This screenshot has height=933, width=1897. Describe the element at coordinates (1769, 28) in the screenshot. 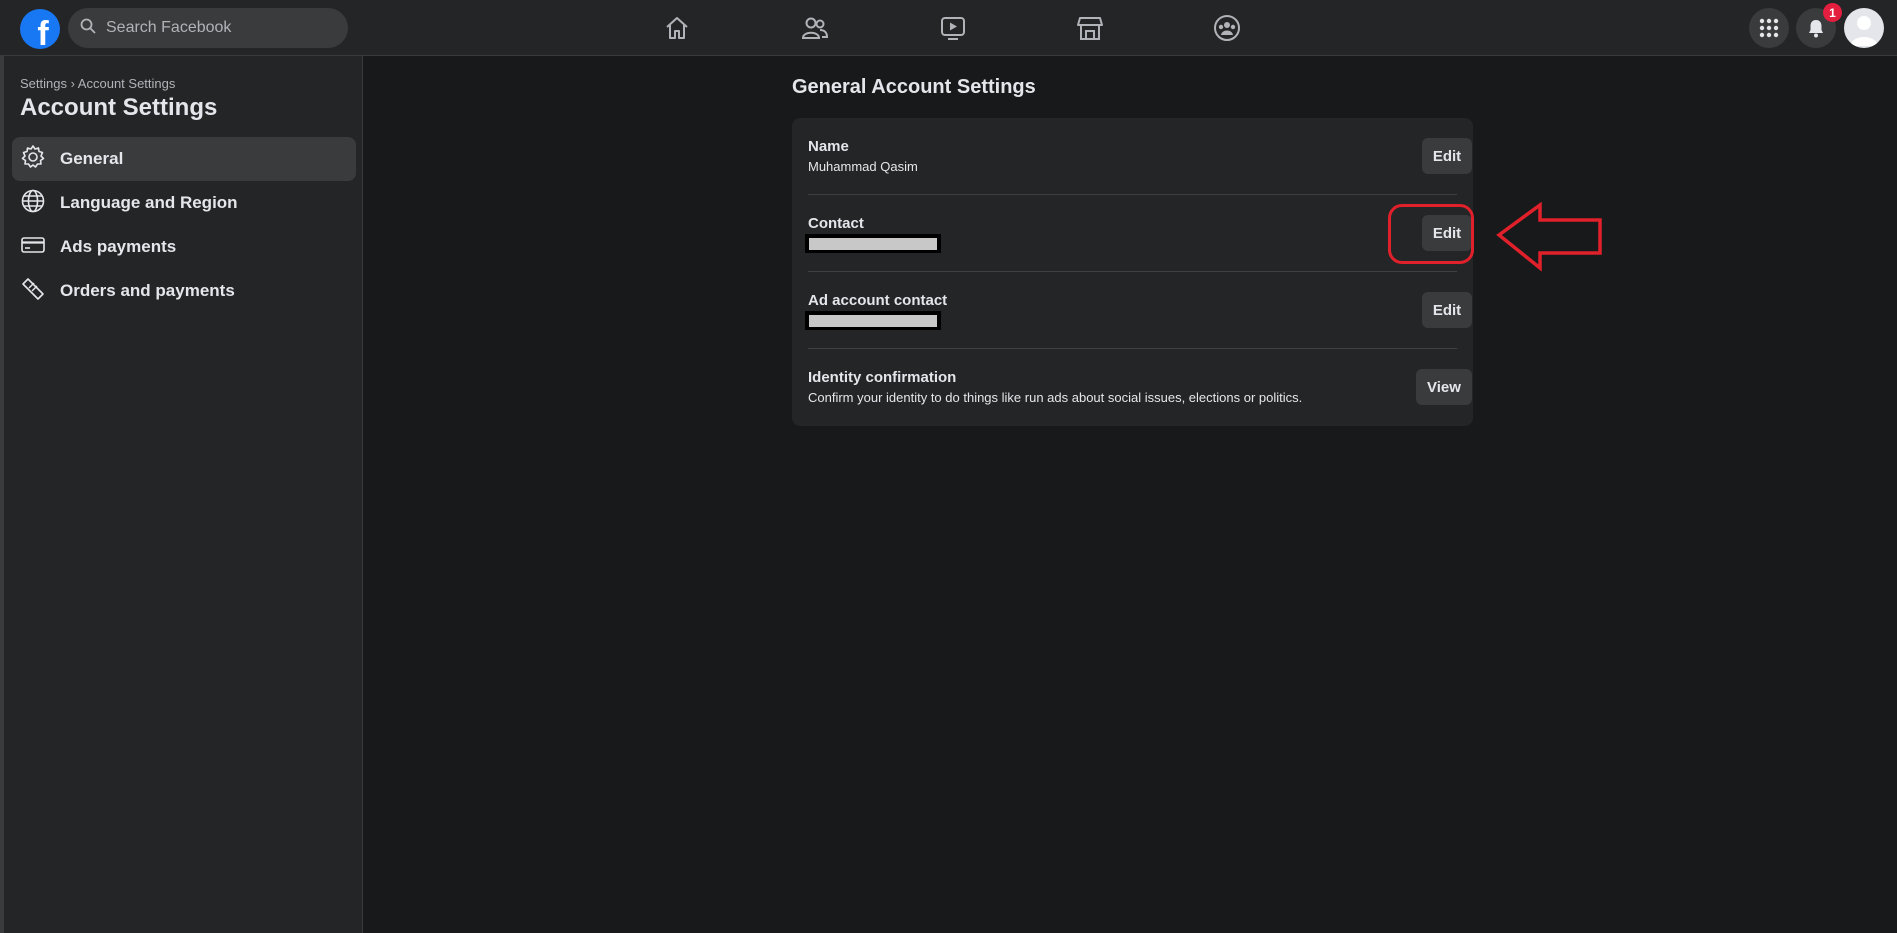

I see `grid-menu-icon` at that location.